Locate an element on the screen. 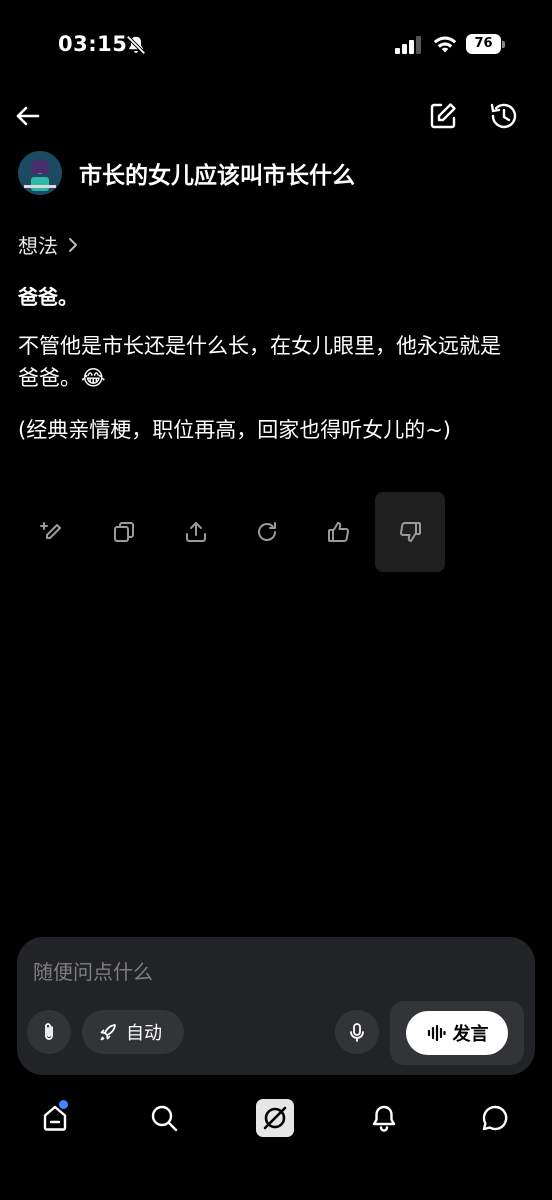  thumbs-down-button is located at coordinates (410, 532).